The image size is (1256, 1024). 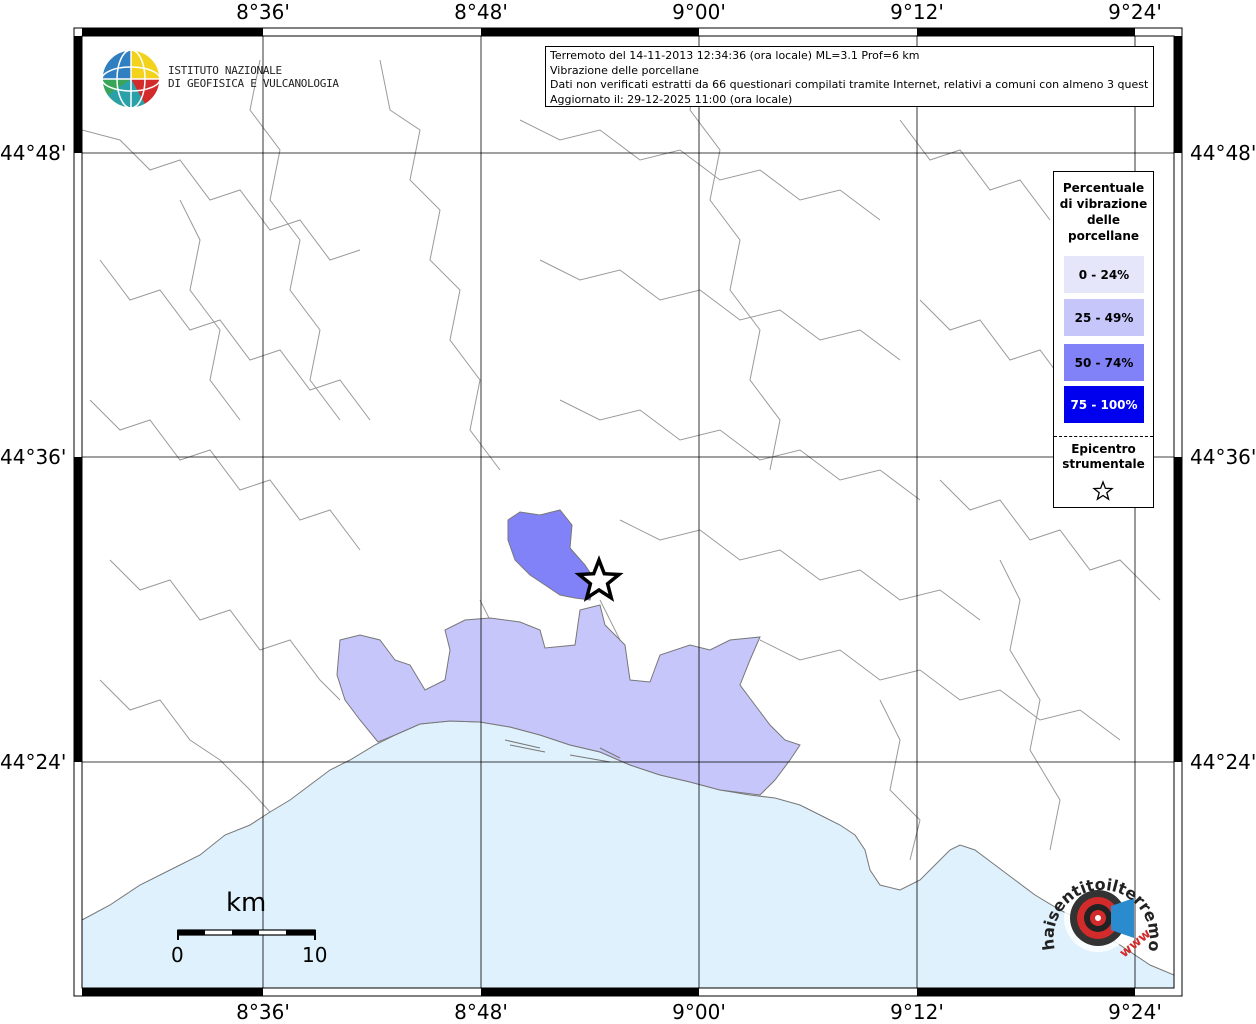 What do you see at coordinates (1103, 436) in the screenshot?
I see `legend-separator` at bounding box center [1103, 436].